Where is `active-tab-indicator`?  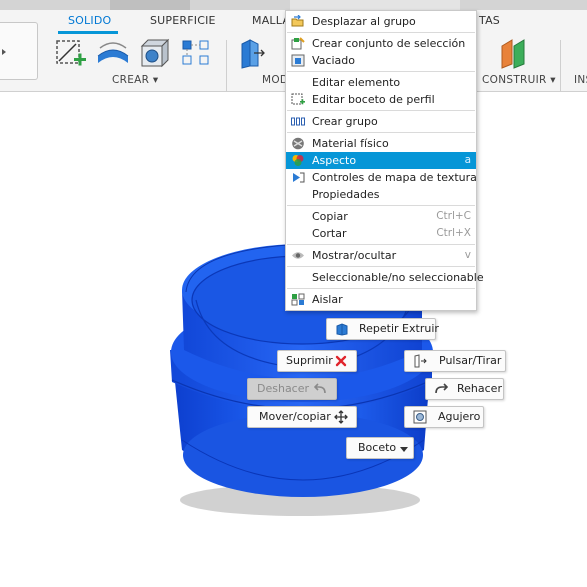
active-tab-indicator is located at coordinates (88, 32).